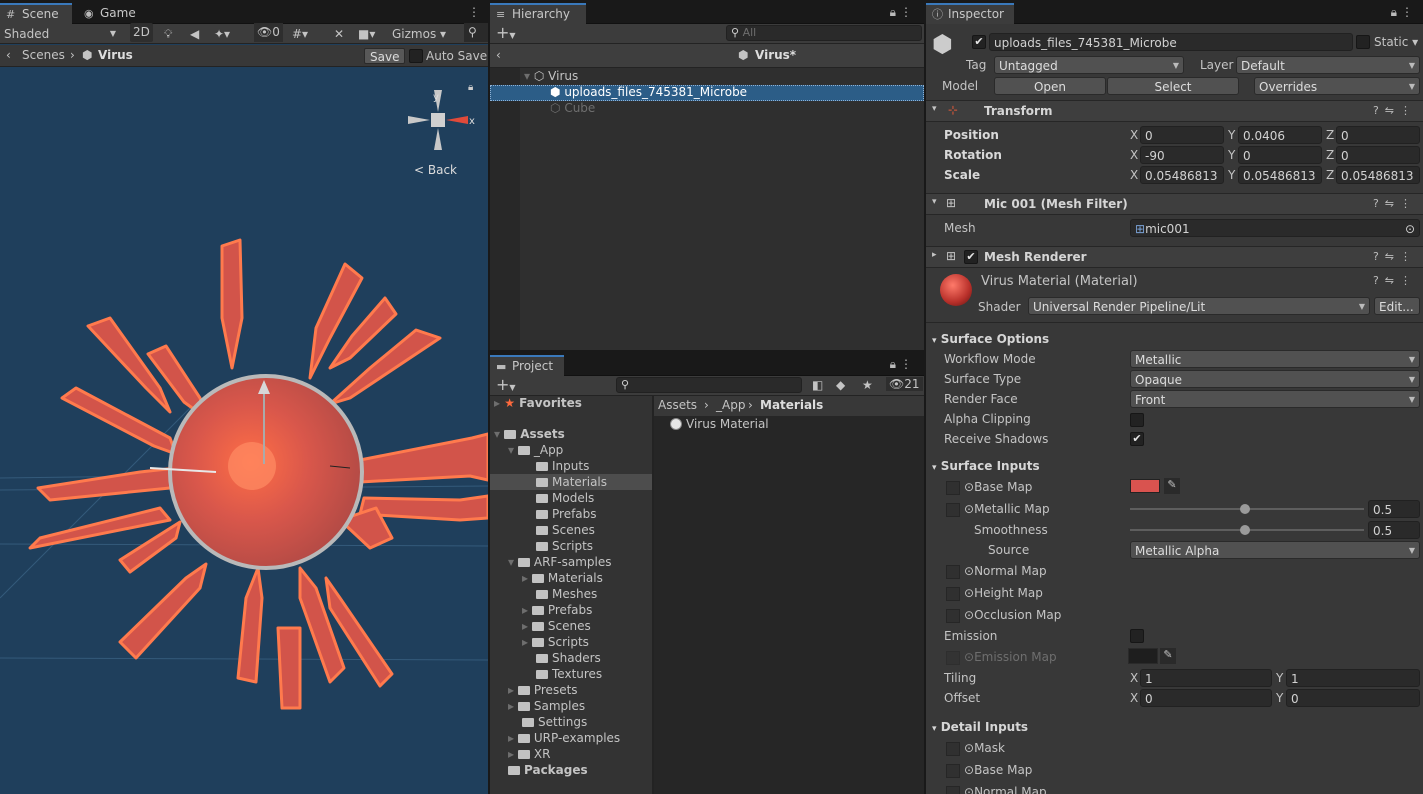 This screenshot has width=1423, height=794. I want to click on tiling-y-field: 1, so click(1353, 678).